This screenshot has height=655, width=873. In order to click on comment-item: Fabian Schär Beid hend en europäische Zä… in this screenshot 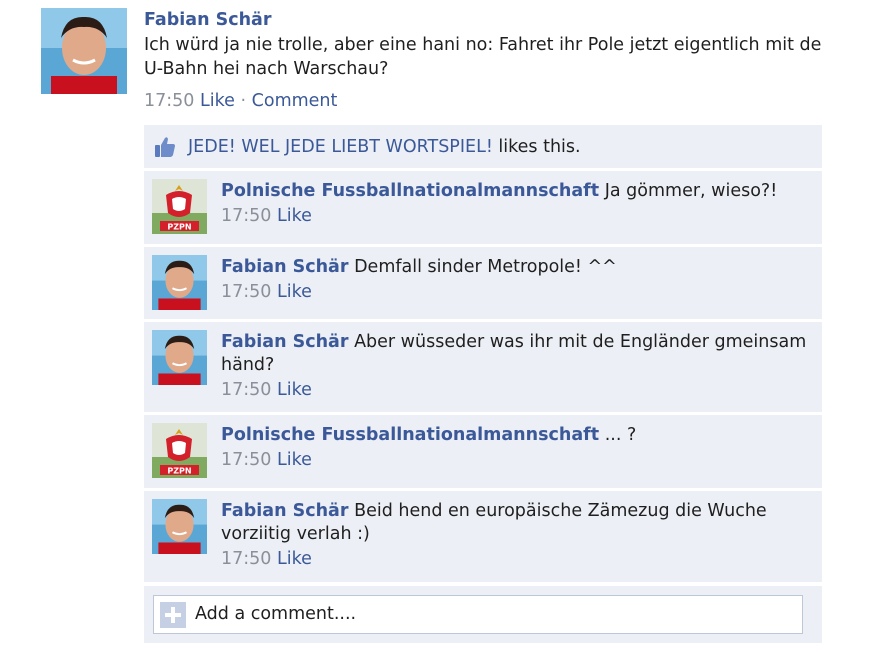, I will do `click(483, 536)`.